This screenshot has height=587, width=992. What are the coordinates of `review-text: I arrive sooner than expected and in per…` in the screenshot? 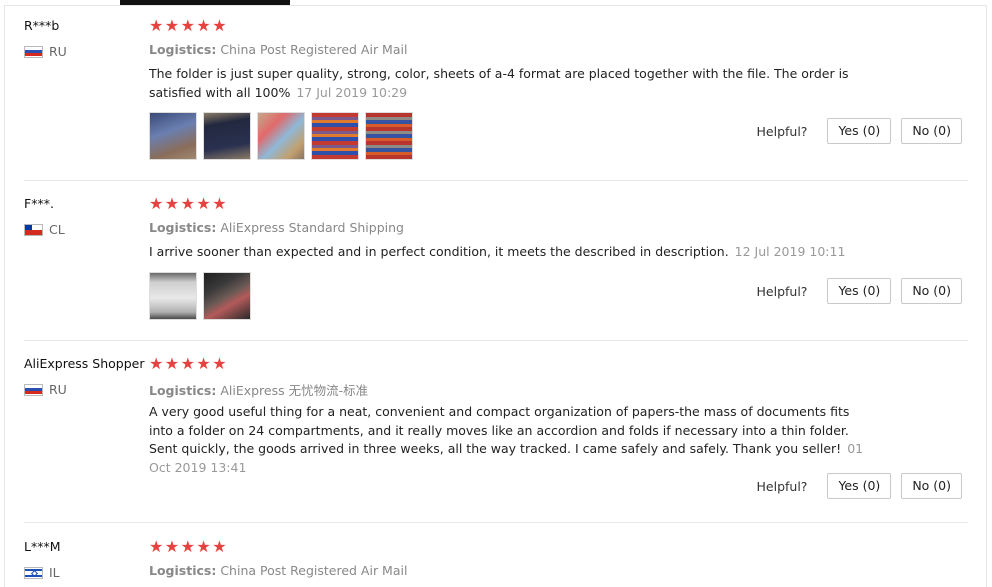 It's located at (529, 252).